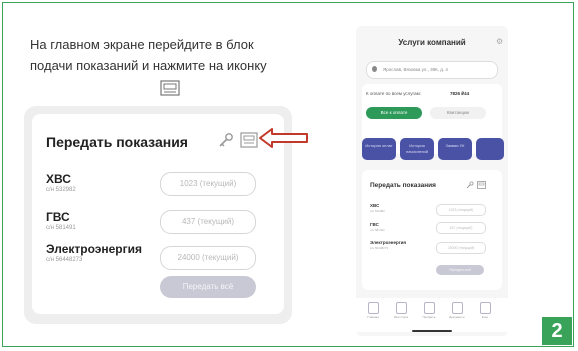  Describe the element at coordinates (490, 149) in the screenshot. I see `tile-more` at that location.